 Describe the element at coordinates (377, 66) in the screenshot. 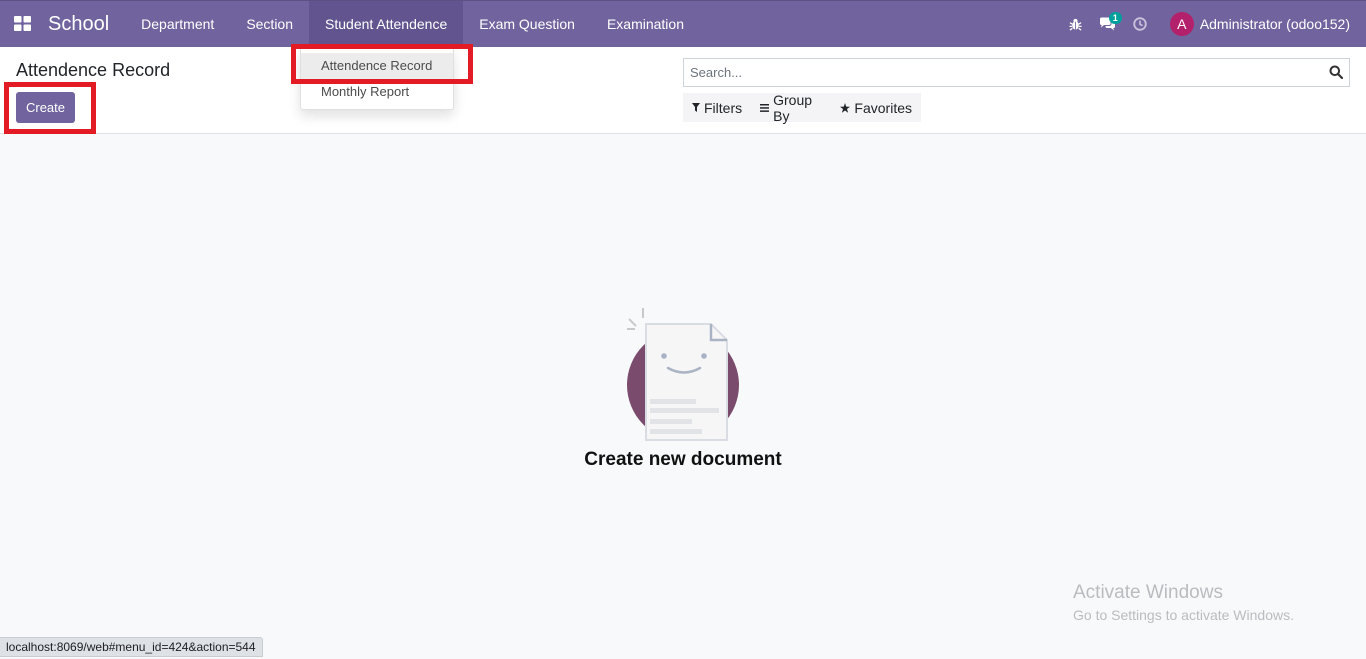

I see `dropdown-item-attendence-record: Attendence Record` at that location.